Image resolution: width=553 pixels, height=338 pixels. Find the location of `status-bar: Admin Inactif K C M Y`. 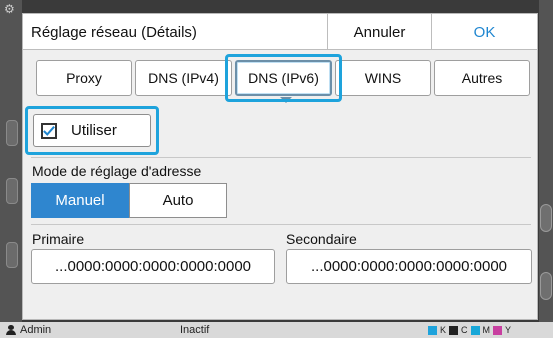

status-bar: Admin Inactif K C M Y is located at coordinates (276, 330).